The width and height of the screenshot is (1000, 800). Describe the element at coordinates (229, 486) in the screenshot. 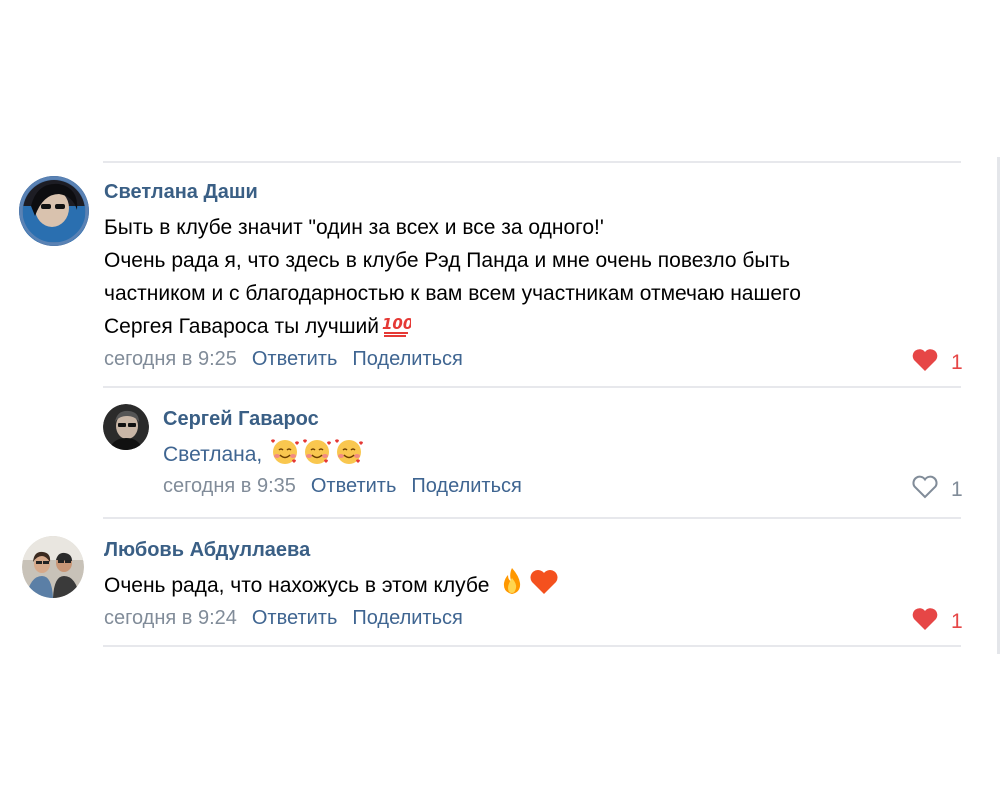

I see `comment-time: сегодня в 9:35` at that location.